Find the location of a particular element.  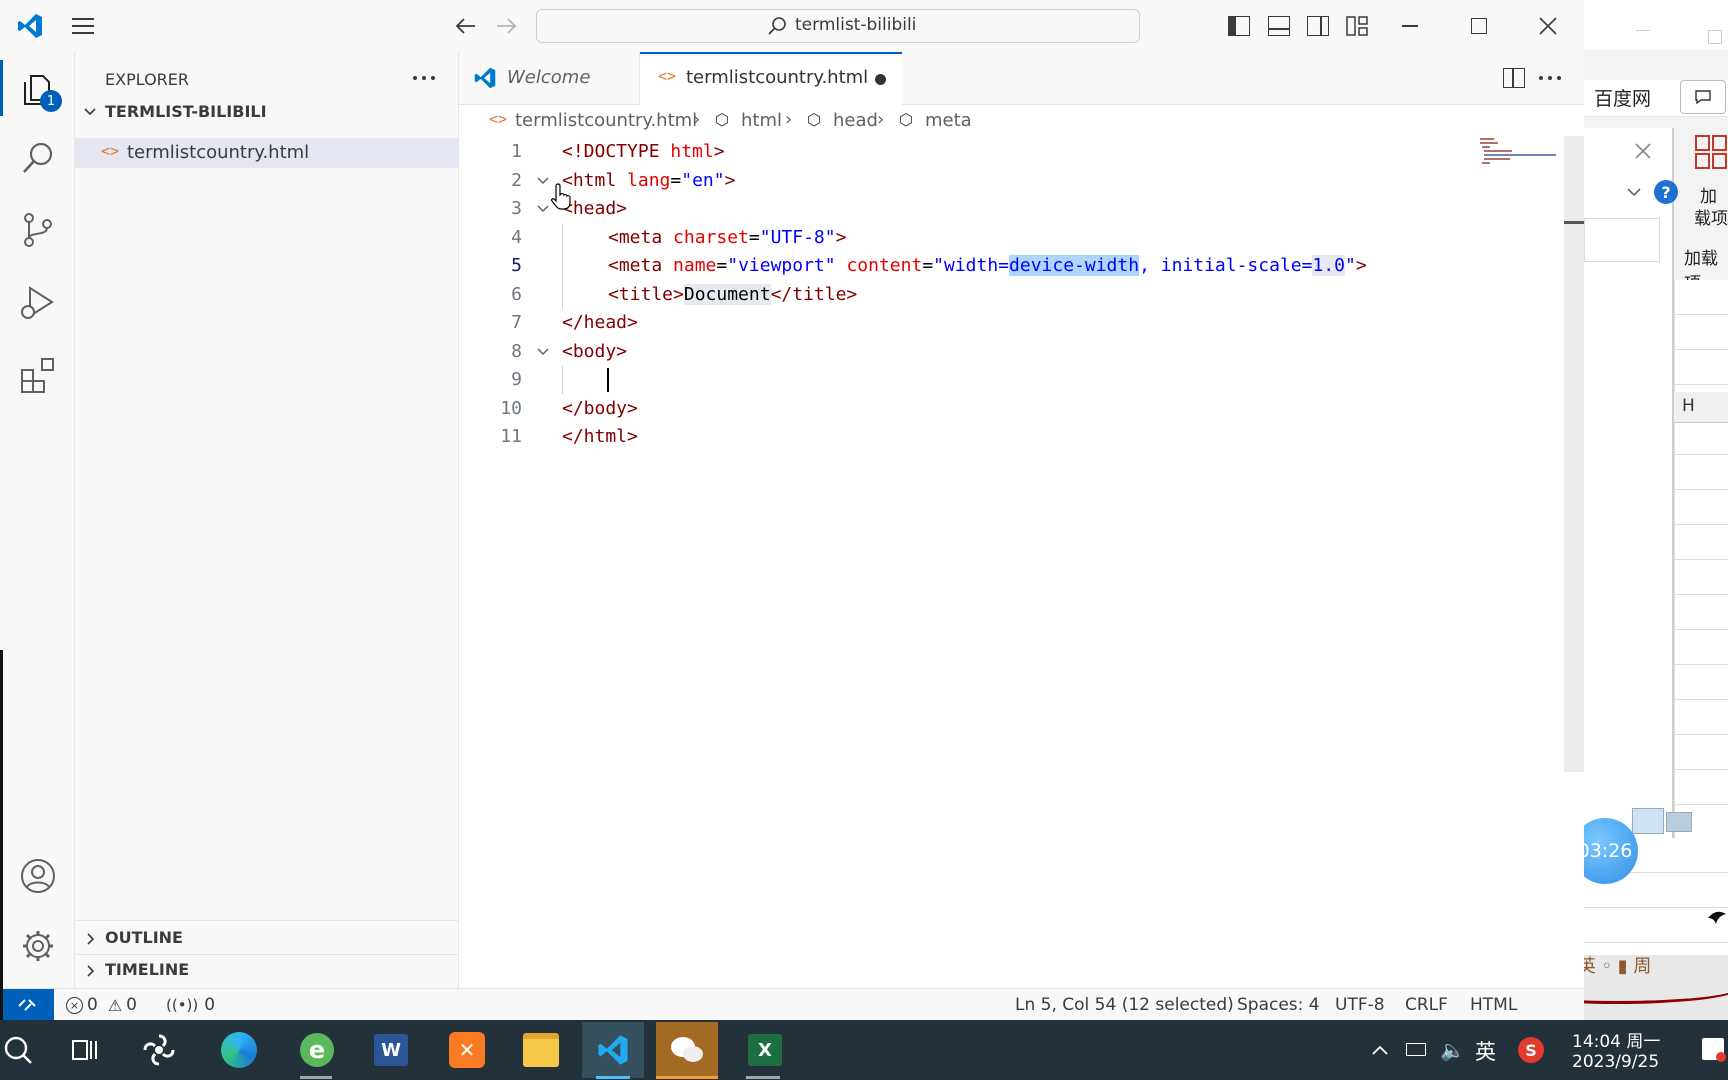

source-control-icon is located at coordinates (38, 230).